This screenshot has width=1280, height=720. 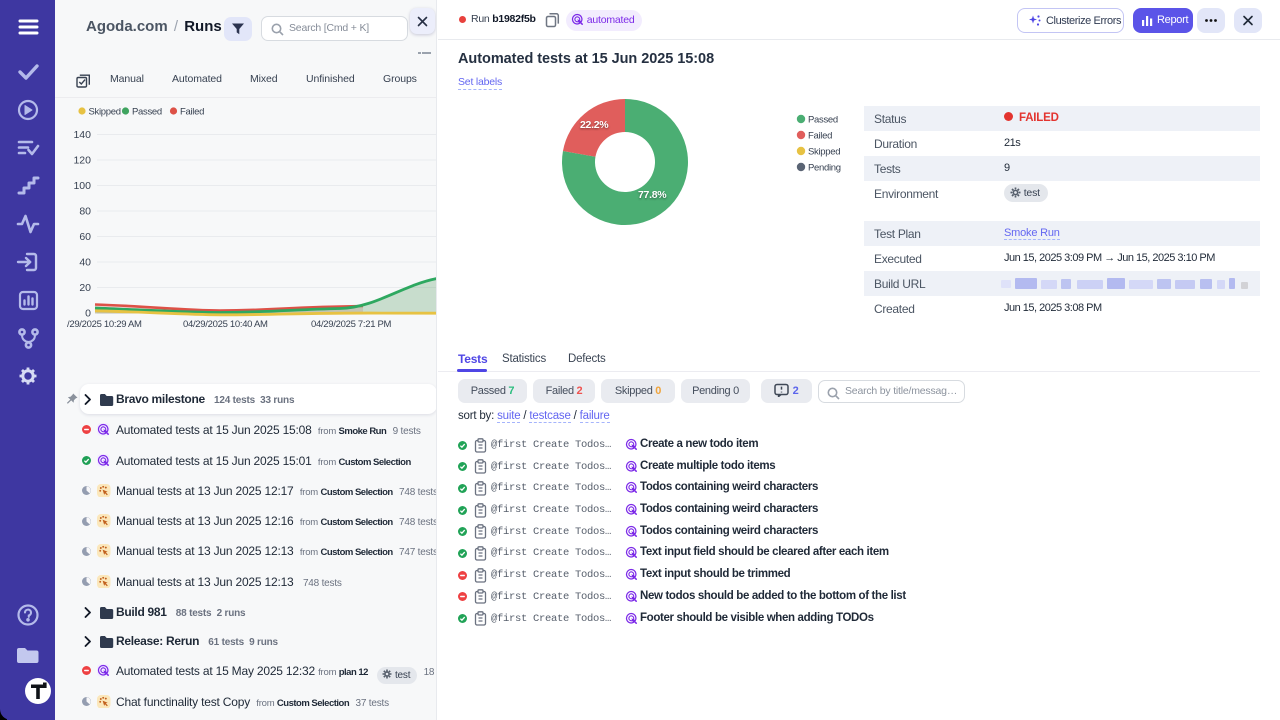 What do you see at coordinates (82, 186) in the screenshot?
I see `svg-text: 100` at bounding box center [82, 186].